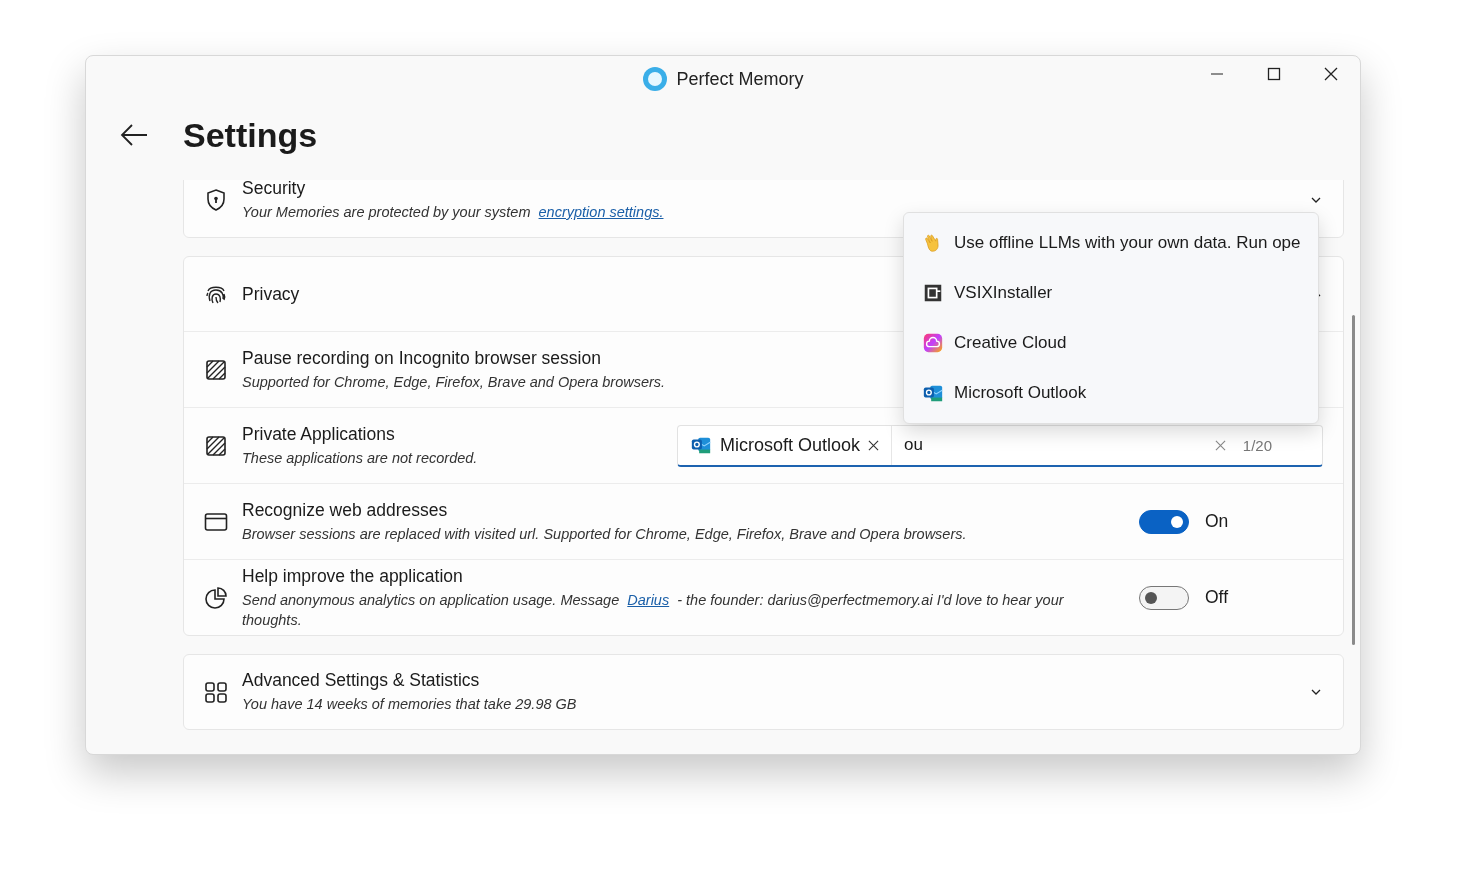  What do you see at coordinates (250, 135) in the screenshot?
I see `page-title: Settings` at bounding box center [250, 135].